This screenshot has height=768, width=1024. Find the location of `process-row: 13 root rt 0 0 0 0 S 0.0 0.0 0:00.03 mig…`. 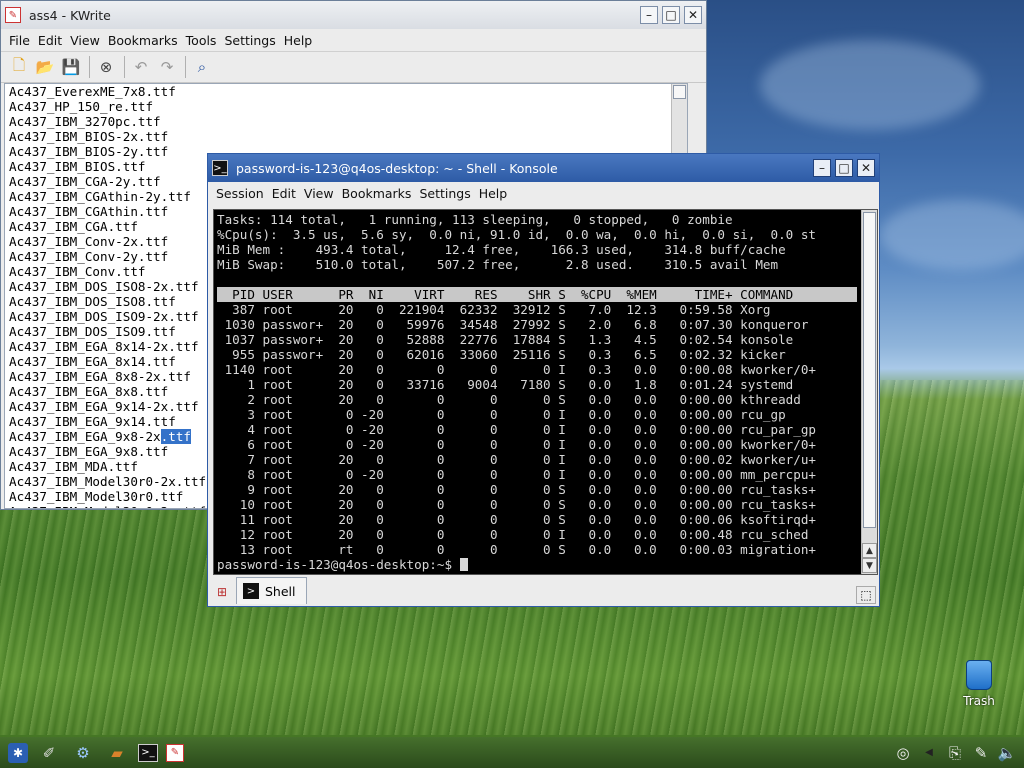

process-row: 13 root rt 0 0 0 0 S 0.0 0.0 0:00.03 mig… is located at coordinates (516, 549).